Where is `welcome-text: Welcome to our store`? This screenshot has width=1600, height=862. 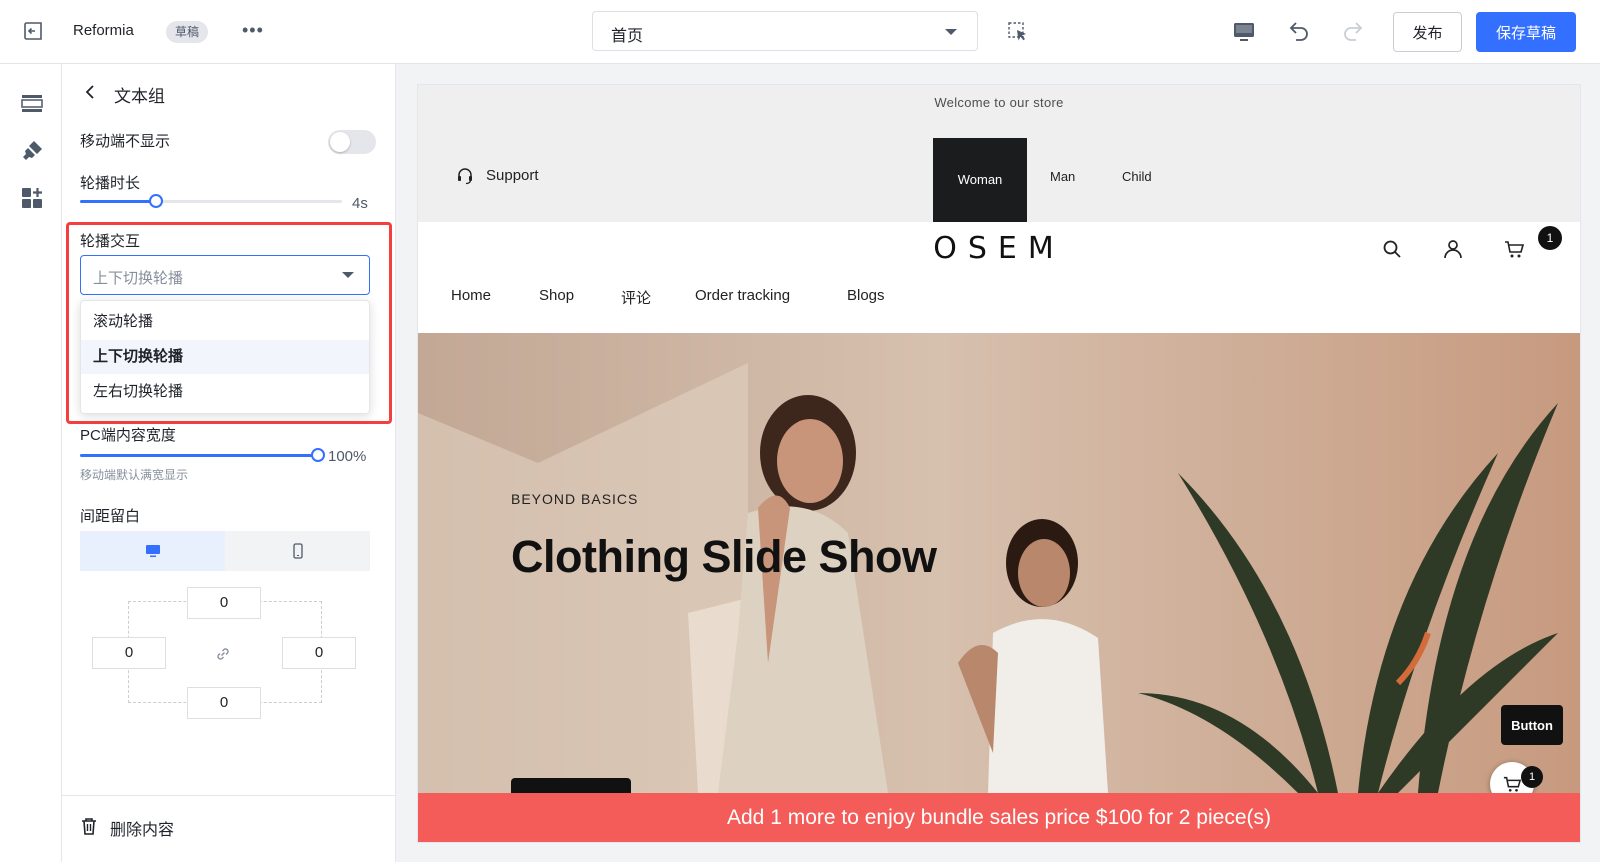
welcome-text: Welcome to our store is located at coordinates (999, 102).